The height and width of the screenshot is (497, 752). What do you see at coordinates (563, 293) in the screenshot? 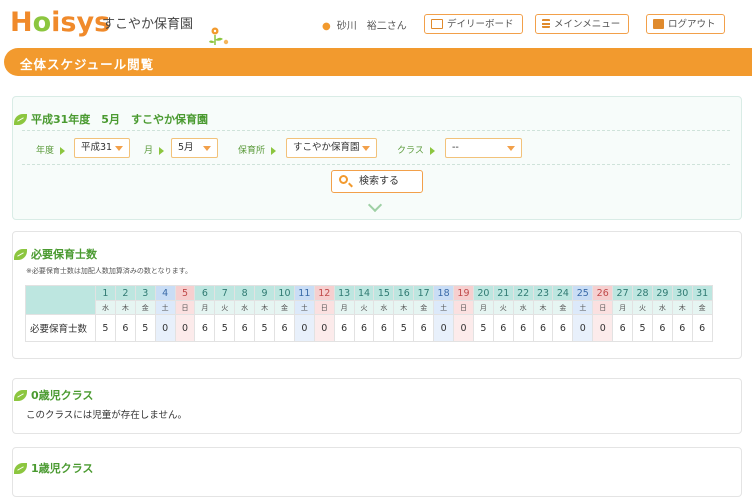
I see `day-number-cell: 24` at bounding box center [563, 293].